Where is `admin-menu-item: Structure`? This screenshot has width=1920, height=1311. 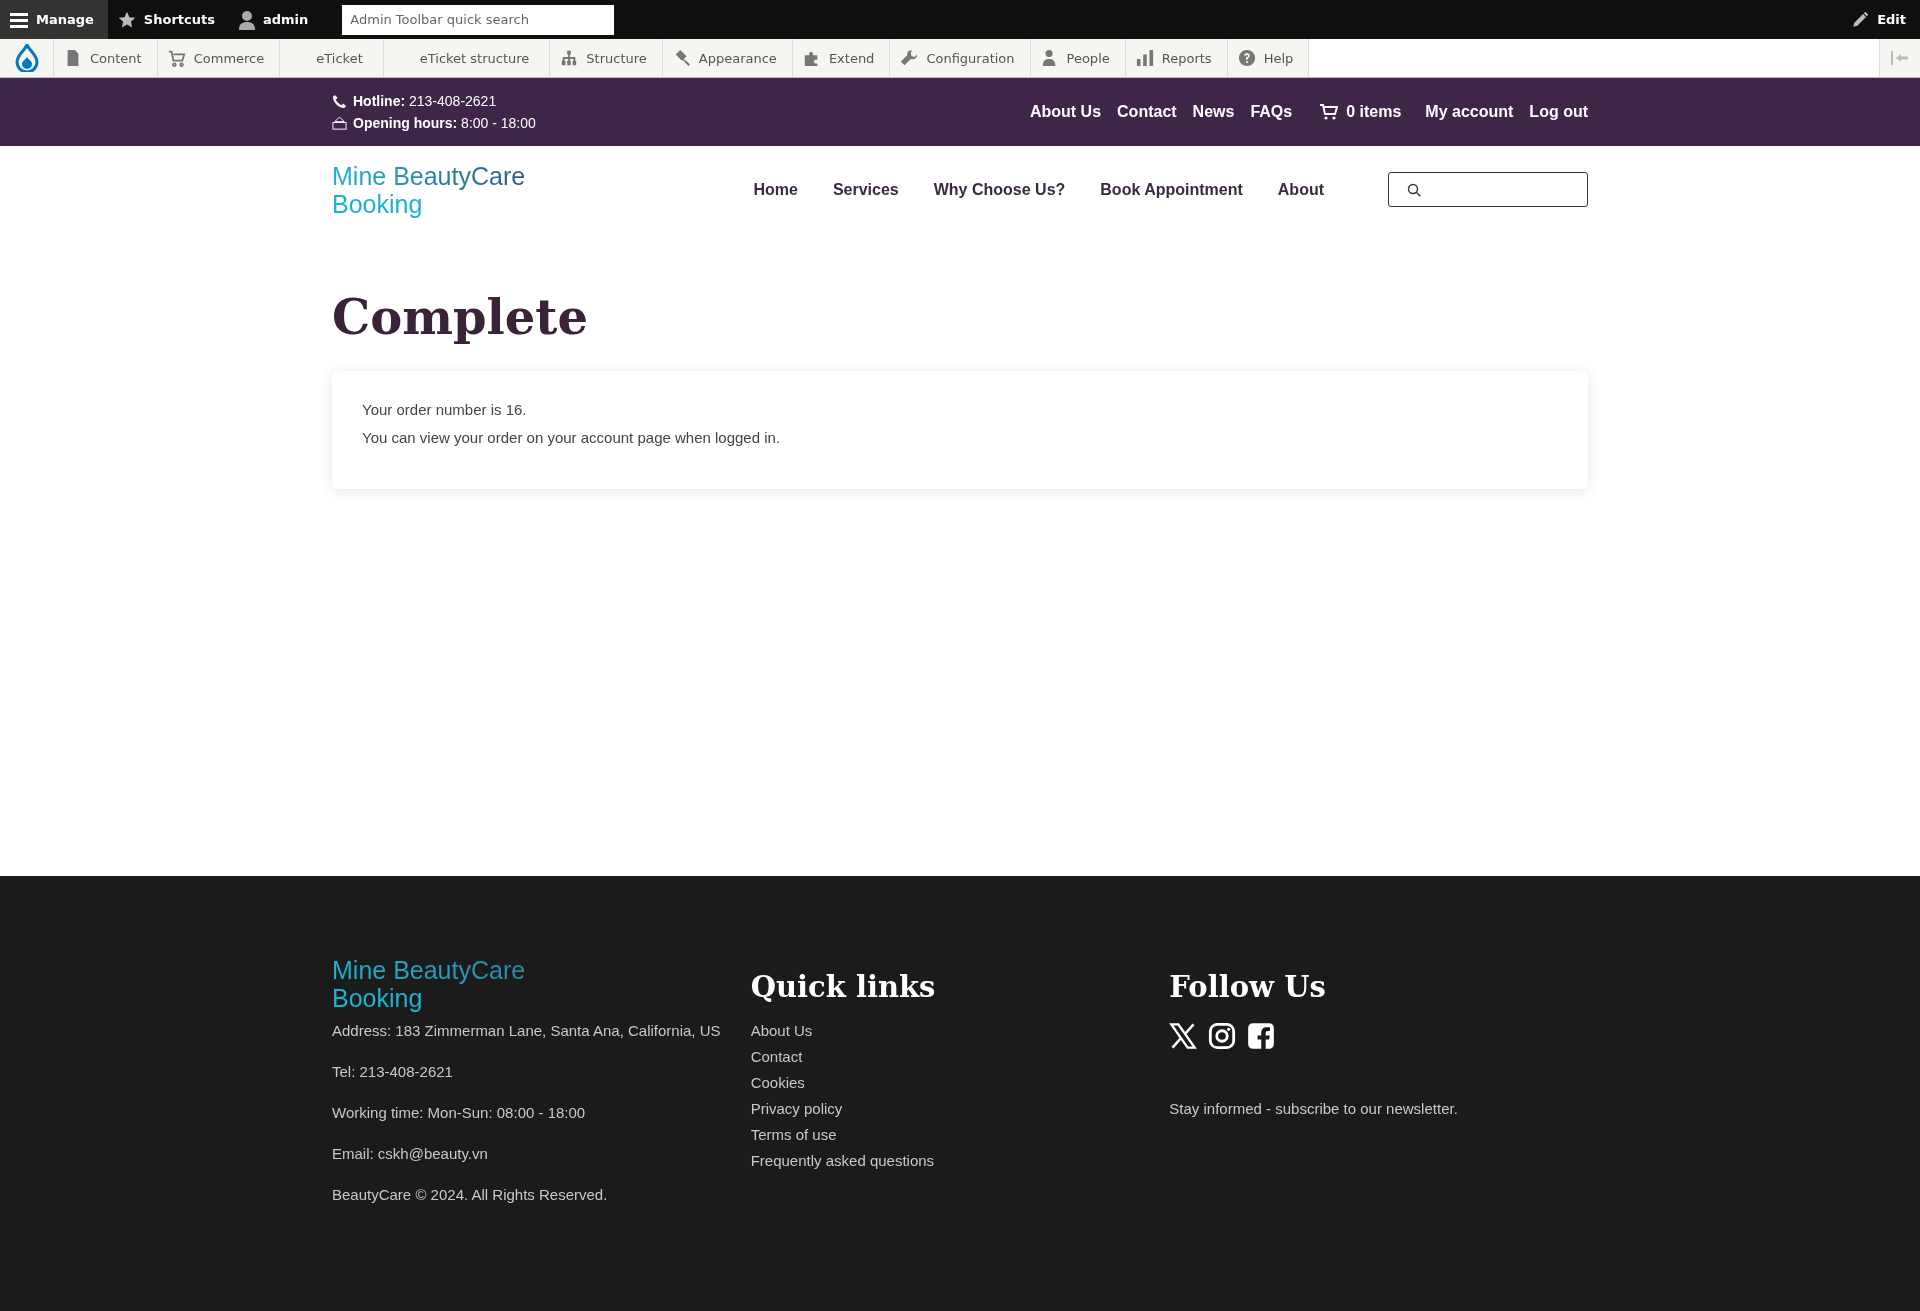
admin-menu-item: Structure is located at coordinates (606, 58).